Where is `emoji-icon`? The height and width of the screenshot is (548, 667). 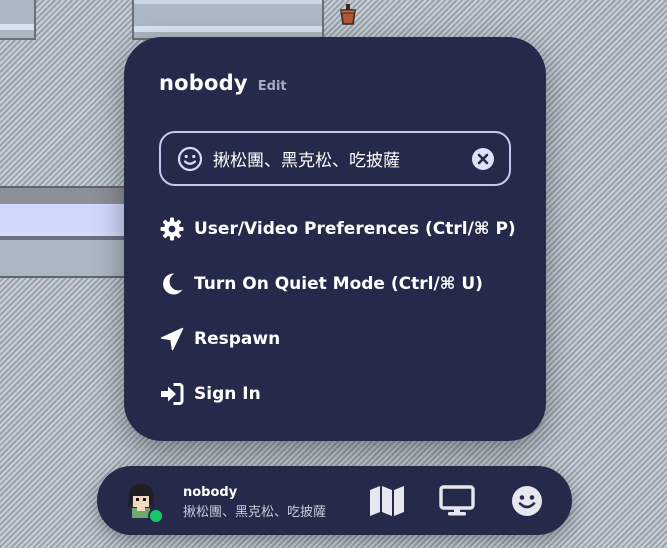 emoji-icon is located at coordinates (527, 501).